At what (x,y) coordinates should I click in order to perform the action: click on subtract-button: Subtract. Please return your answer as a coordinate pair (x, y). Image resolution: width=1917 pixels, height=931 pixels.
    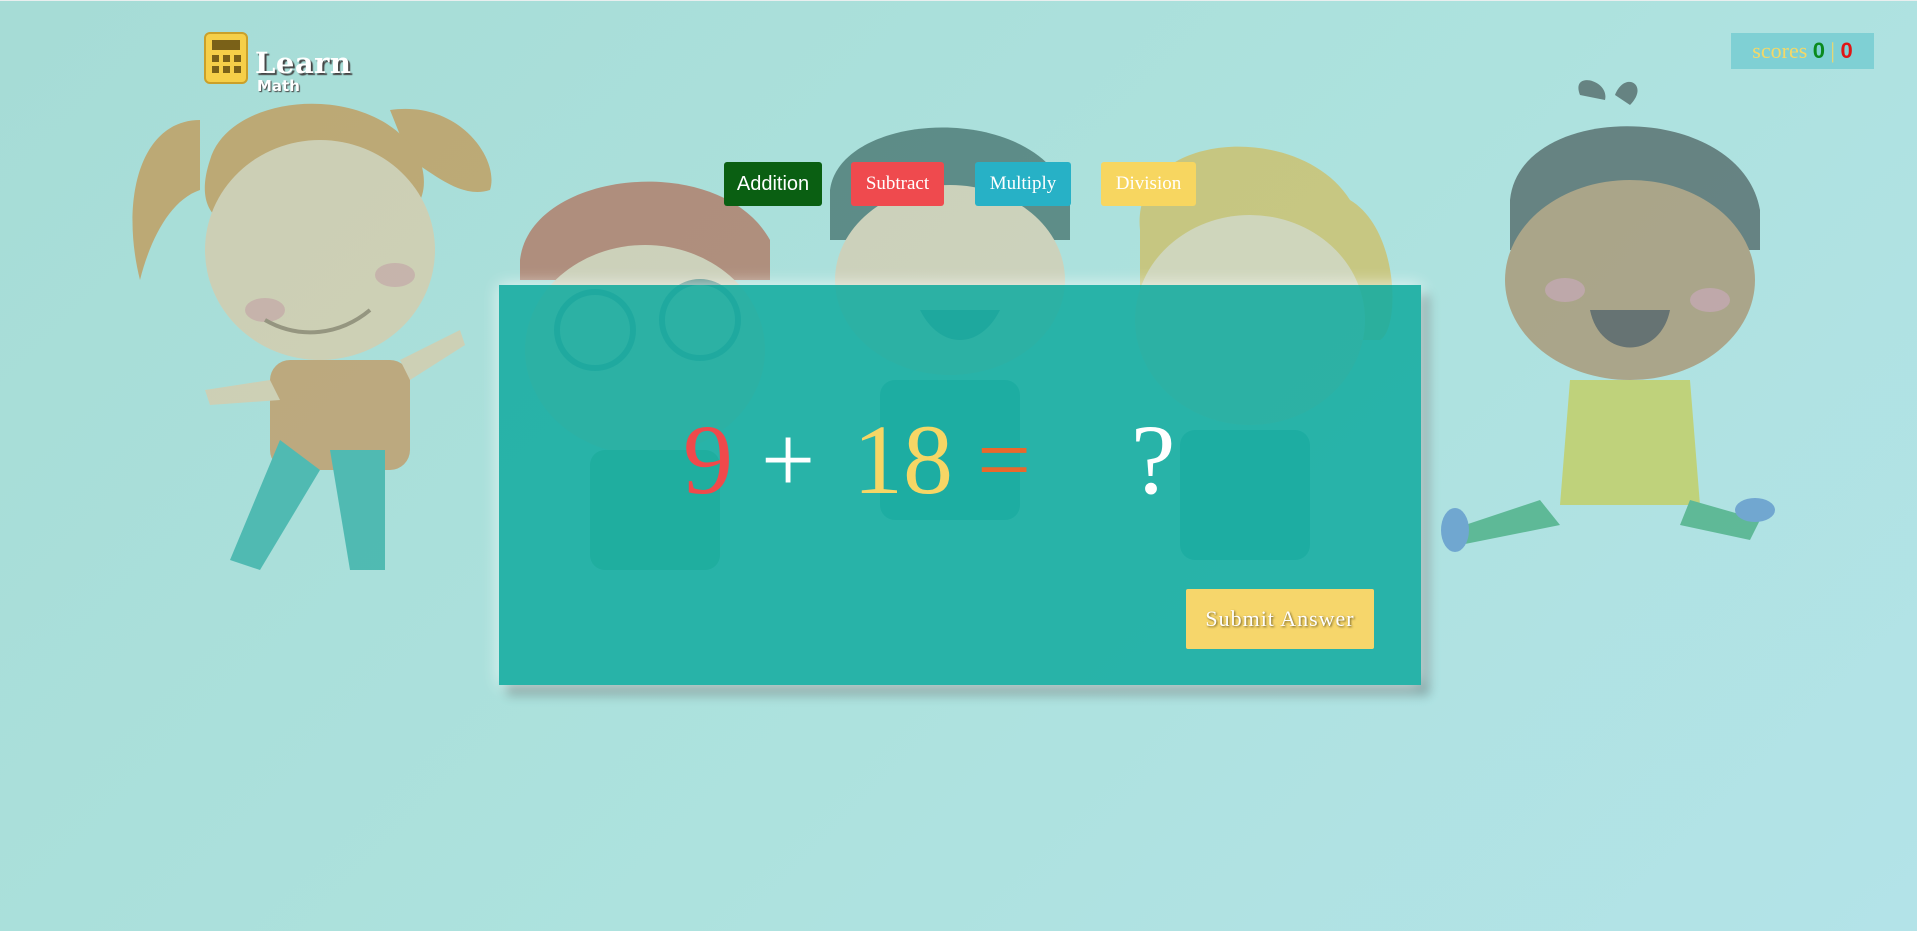
    Looking at the image, I should click on (897, 184).